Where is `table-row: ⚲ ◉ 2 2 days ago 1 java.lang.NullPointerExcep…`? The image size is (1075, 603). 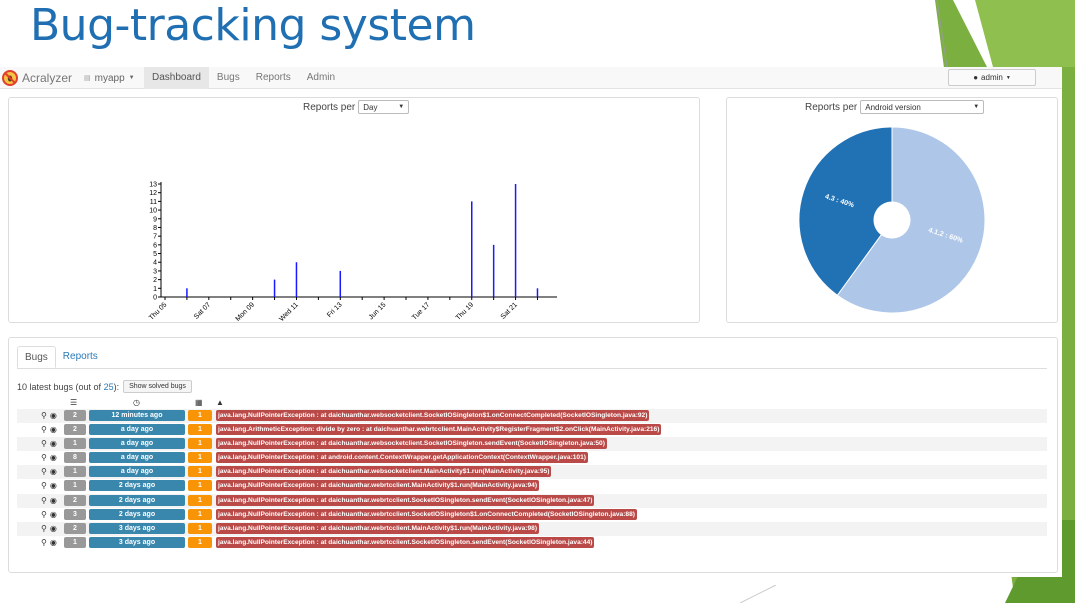
table-row: ⚲ ◉ 2 2 days ago 1 java.lang.NullPointerExcep… is located at coordinates (532, 500).